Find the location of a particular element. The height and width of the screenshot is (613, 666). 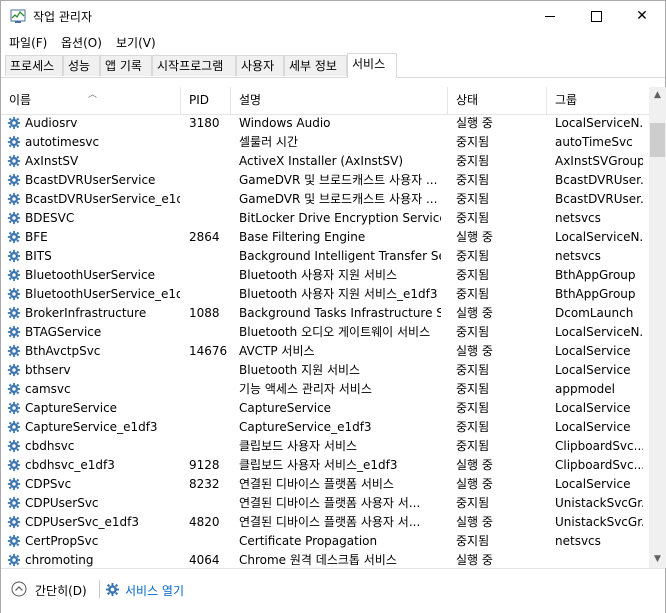

title-bar: 작업 관리자 ✕ is located at coordinates (333, 16).